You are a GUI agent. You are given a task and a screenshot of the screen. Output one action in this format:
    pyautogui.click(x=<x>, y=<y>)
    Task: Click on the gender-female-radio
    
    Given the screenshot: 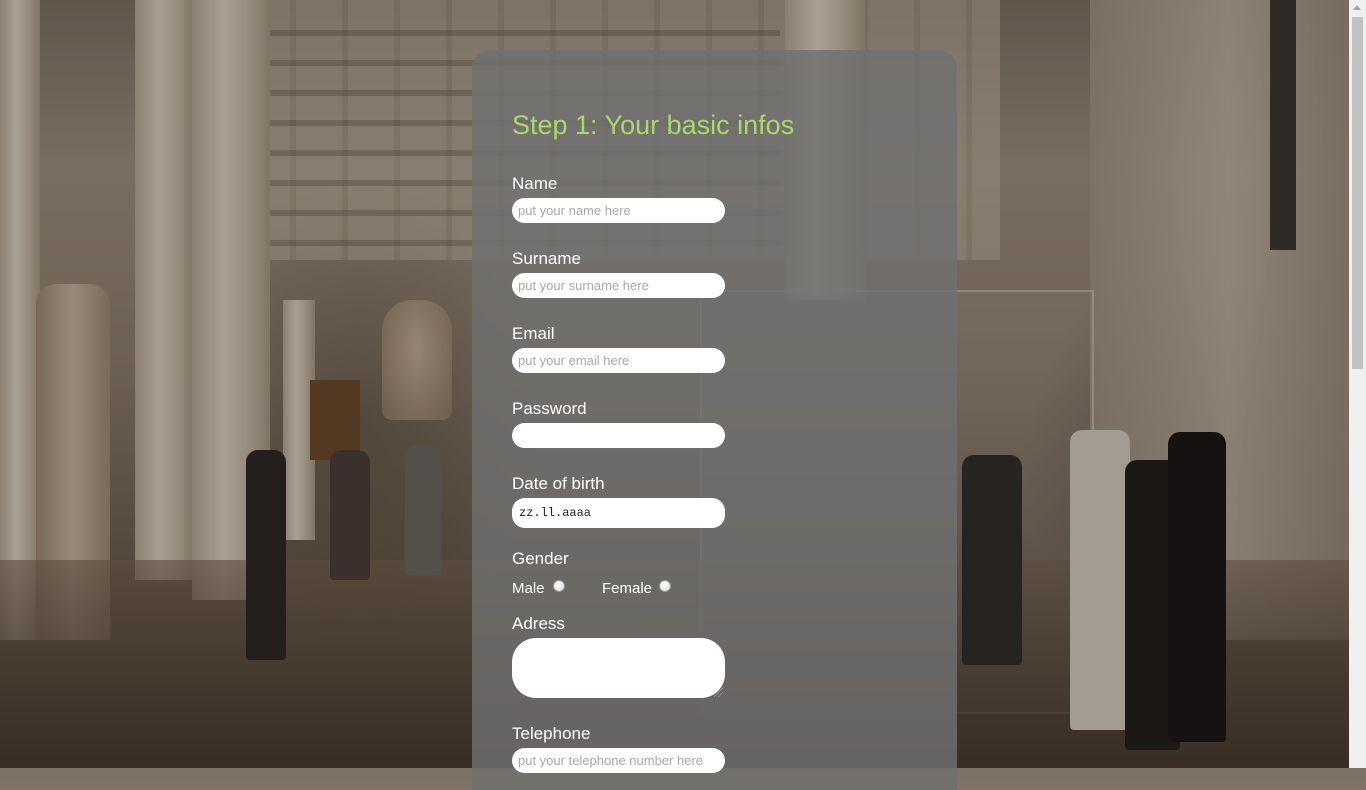 What is the action you would take?
    pyautogui.click(x=665, y=586)
    